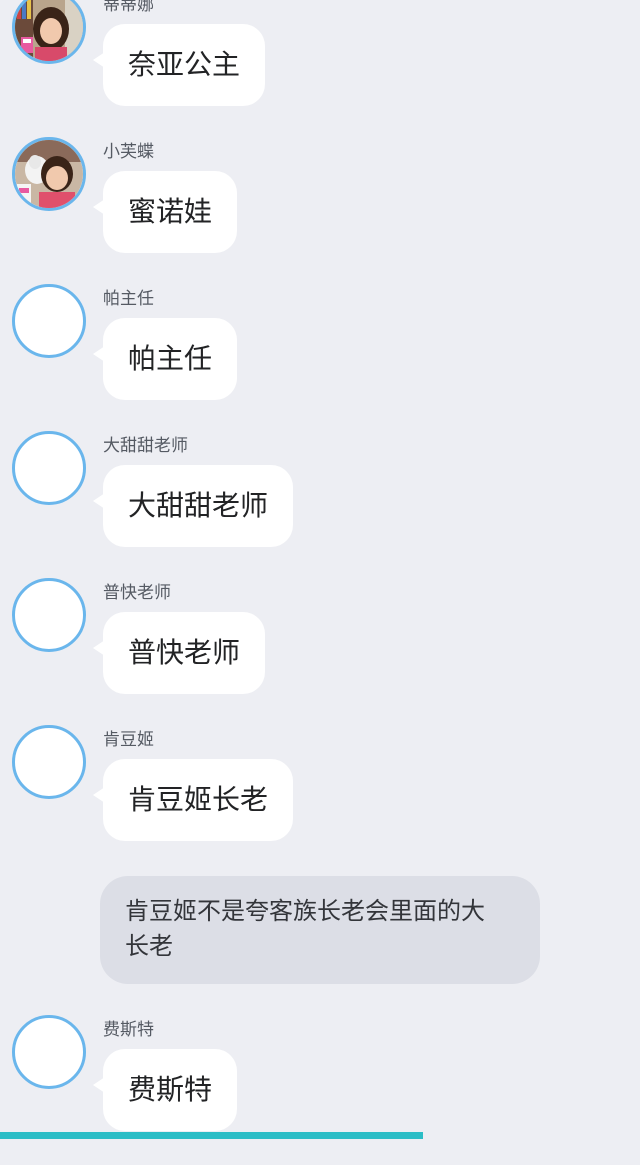 The image size is (640, 1165). What do you see at coordinates (179, 65) in the screenshot?
I see `message-bubble: 奈亚公主` at bounding box center [179, 65].